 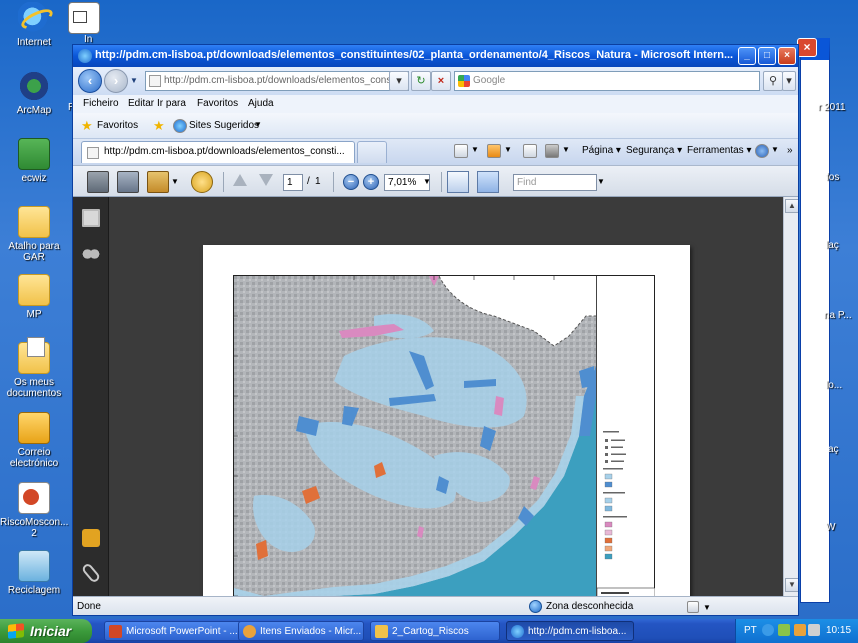 What do you see at coordinates (258, 124) in the screenshot?
I see `suggested-sites-dropdown-icon: ▼` at bounding box center [258, 124].